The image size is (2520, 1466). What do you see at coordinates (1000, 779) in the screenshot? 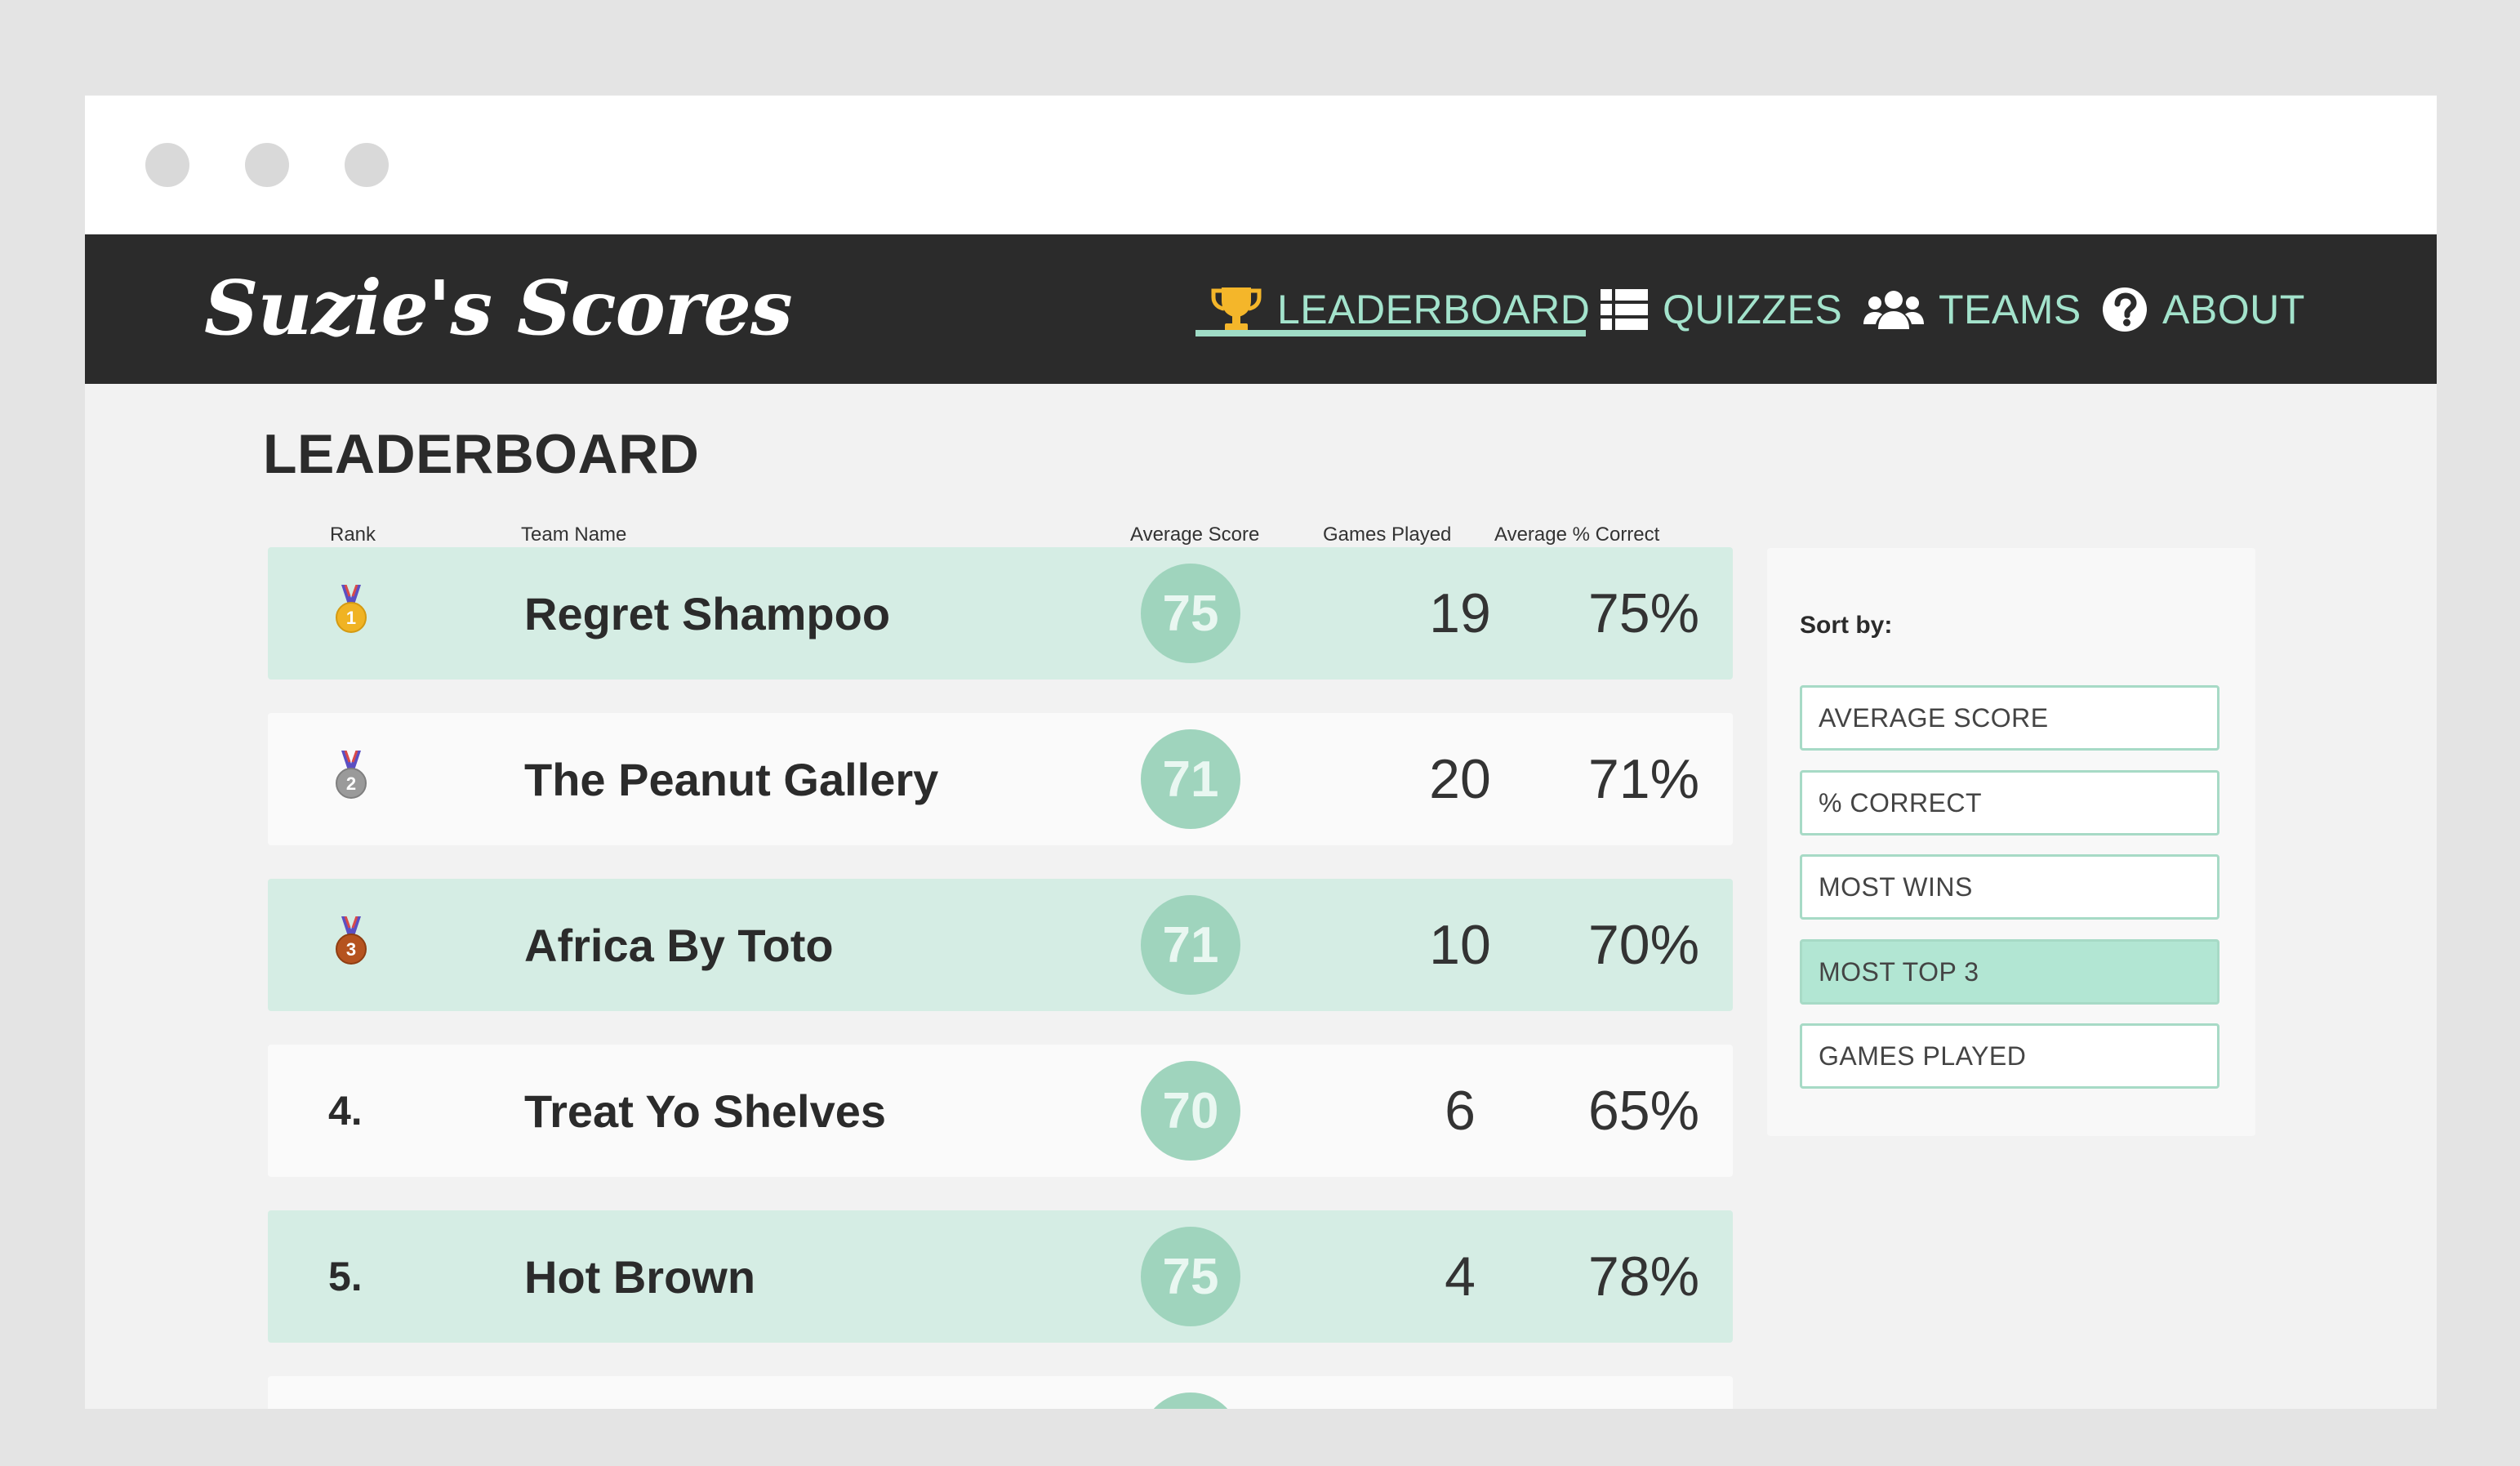
I see `leaderboard-row: 2 The Peanut Gallery 71 20 71%` at bounding box center [1000, 779].